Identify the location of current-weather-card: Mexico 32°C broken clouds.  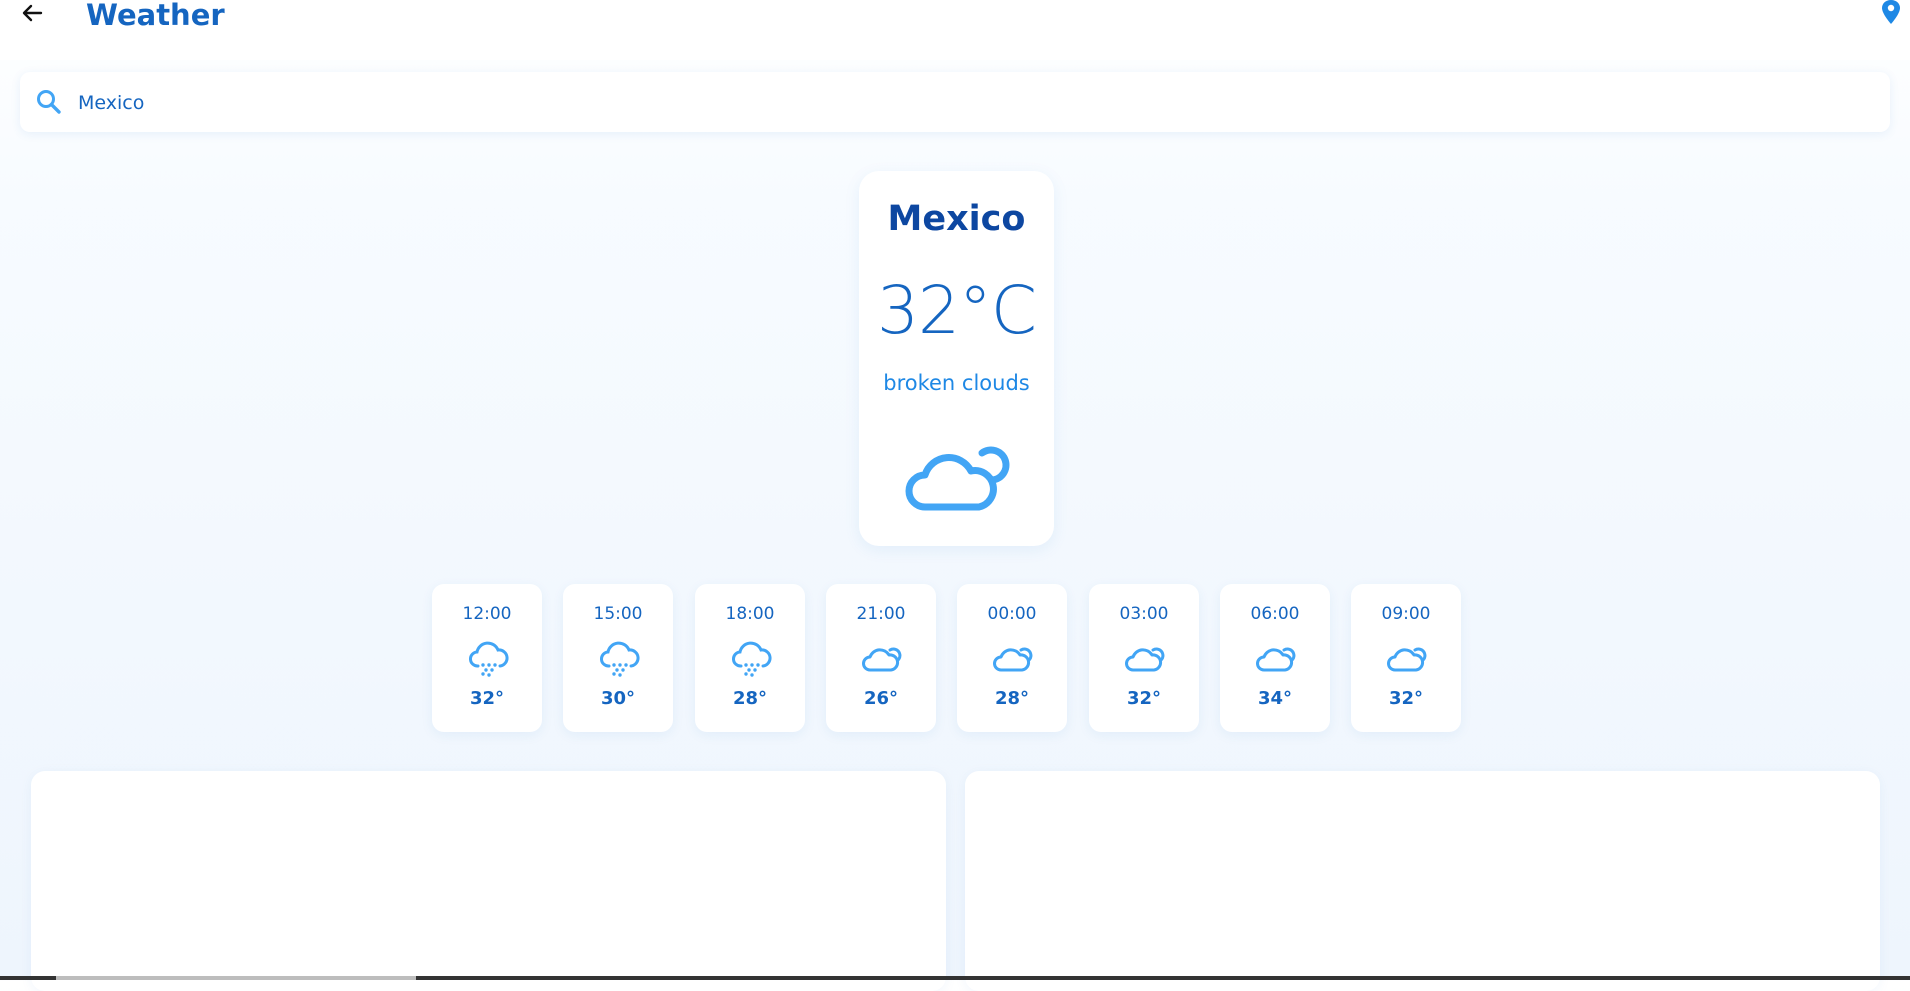
(956, 358).